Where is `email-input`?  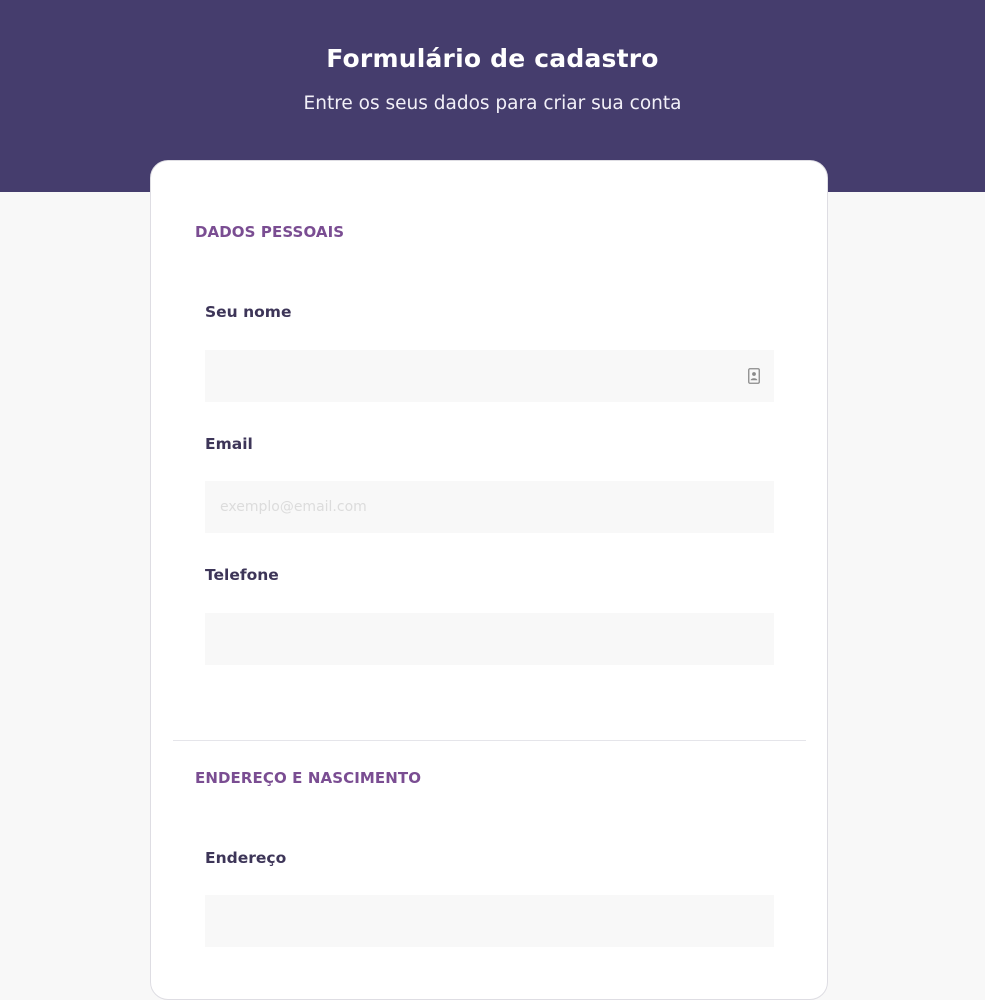 email-input is located at coordinates (489, 507).